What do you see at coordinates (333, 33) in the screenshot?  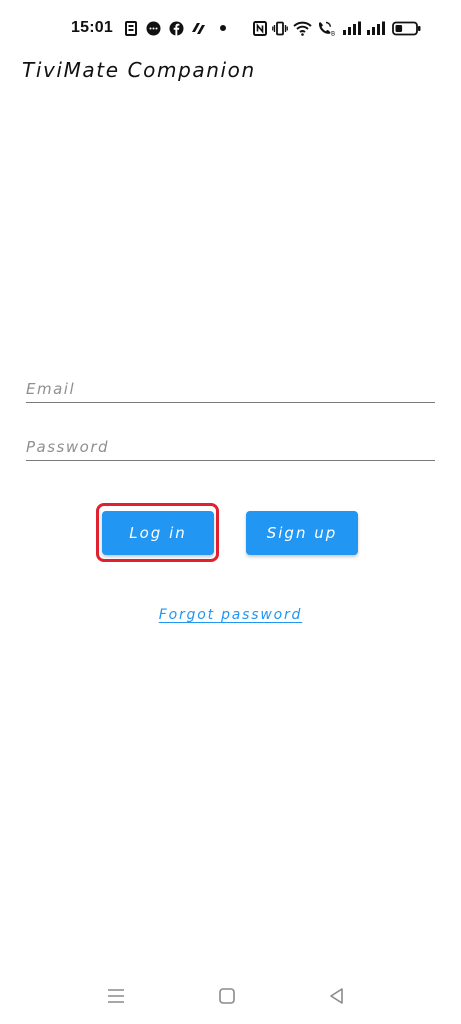 I see `svg-text: B` at bounding box center [333, 33].